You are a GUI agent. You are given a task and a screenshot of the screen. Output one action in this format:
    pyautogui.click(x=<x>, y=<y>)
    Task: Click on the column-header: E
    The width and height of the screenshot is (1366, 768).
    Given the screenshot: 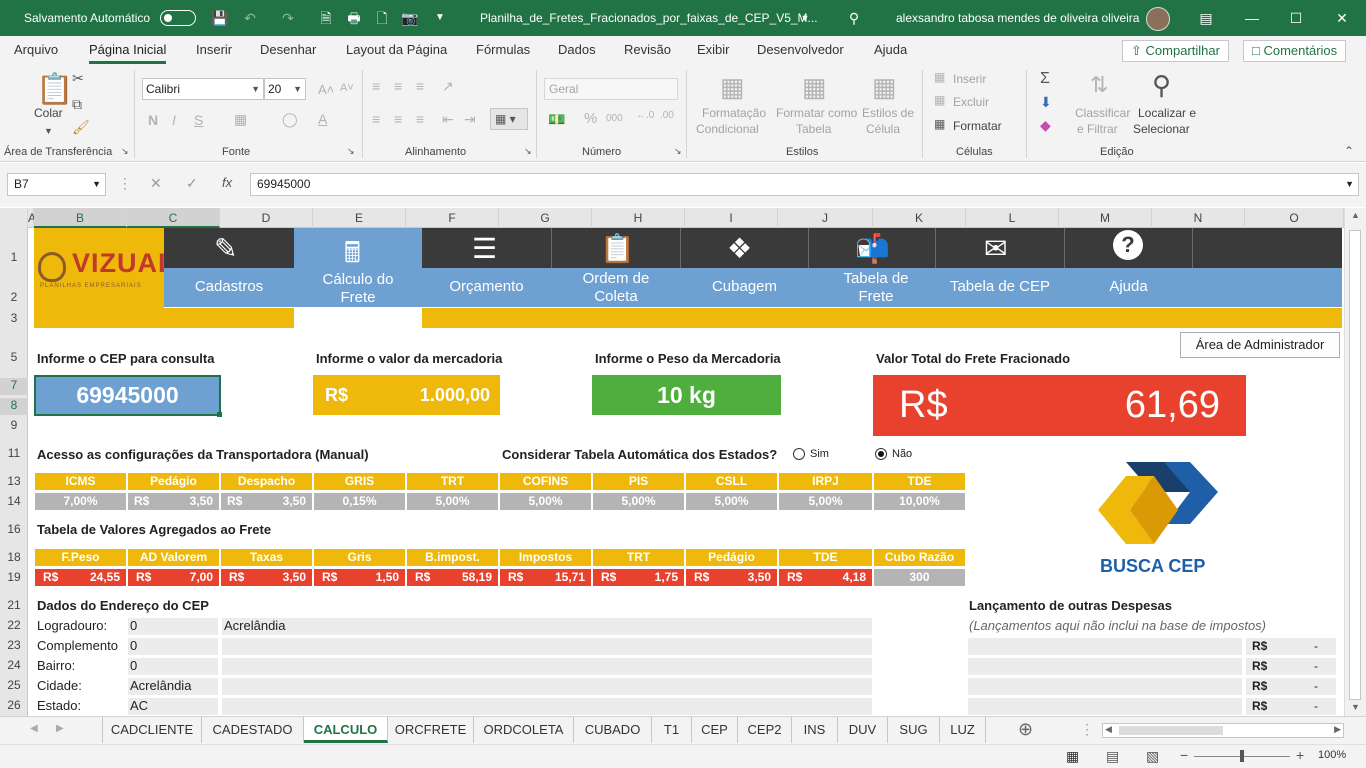 What is the action you would take?
    pyautogui.click(x=359, y=218)
    